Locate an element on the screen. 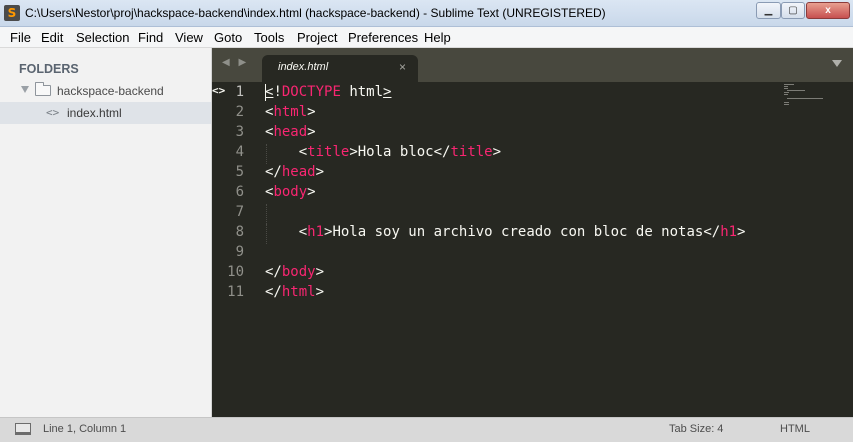 The image size is (853, 442). menu-help: Help is located at coordinates (437, 37).